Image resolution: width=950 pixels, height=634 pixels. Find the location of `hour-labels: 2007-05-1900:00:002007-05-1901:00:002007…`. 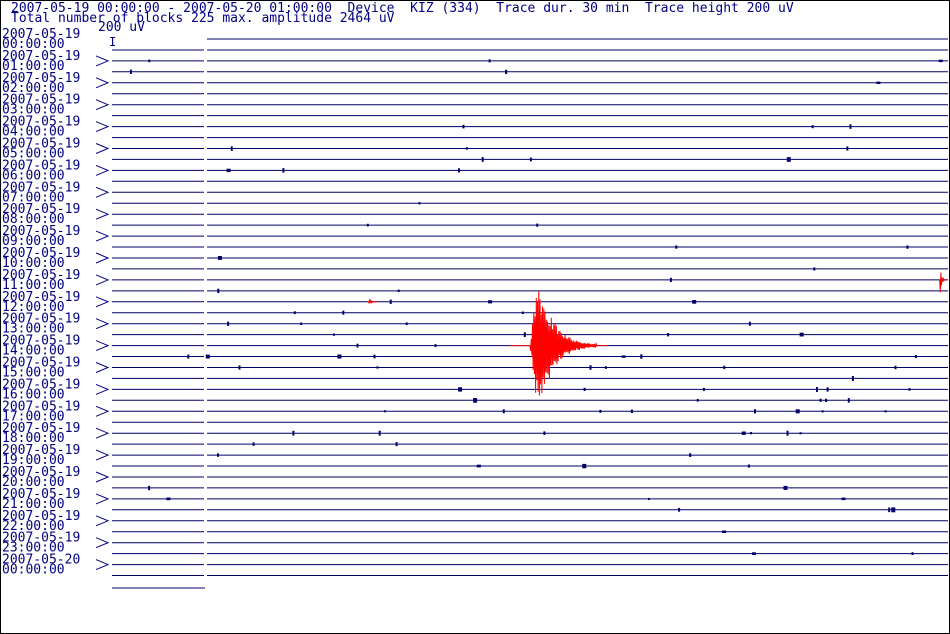

hour-labels: 2007-05-1900:00:002007-05-1901:00:002007… is located at coordinates (56, 302).